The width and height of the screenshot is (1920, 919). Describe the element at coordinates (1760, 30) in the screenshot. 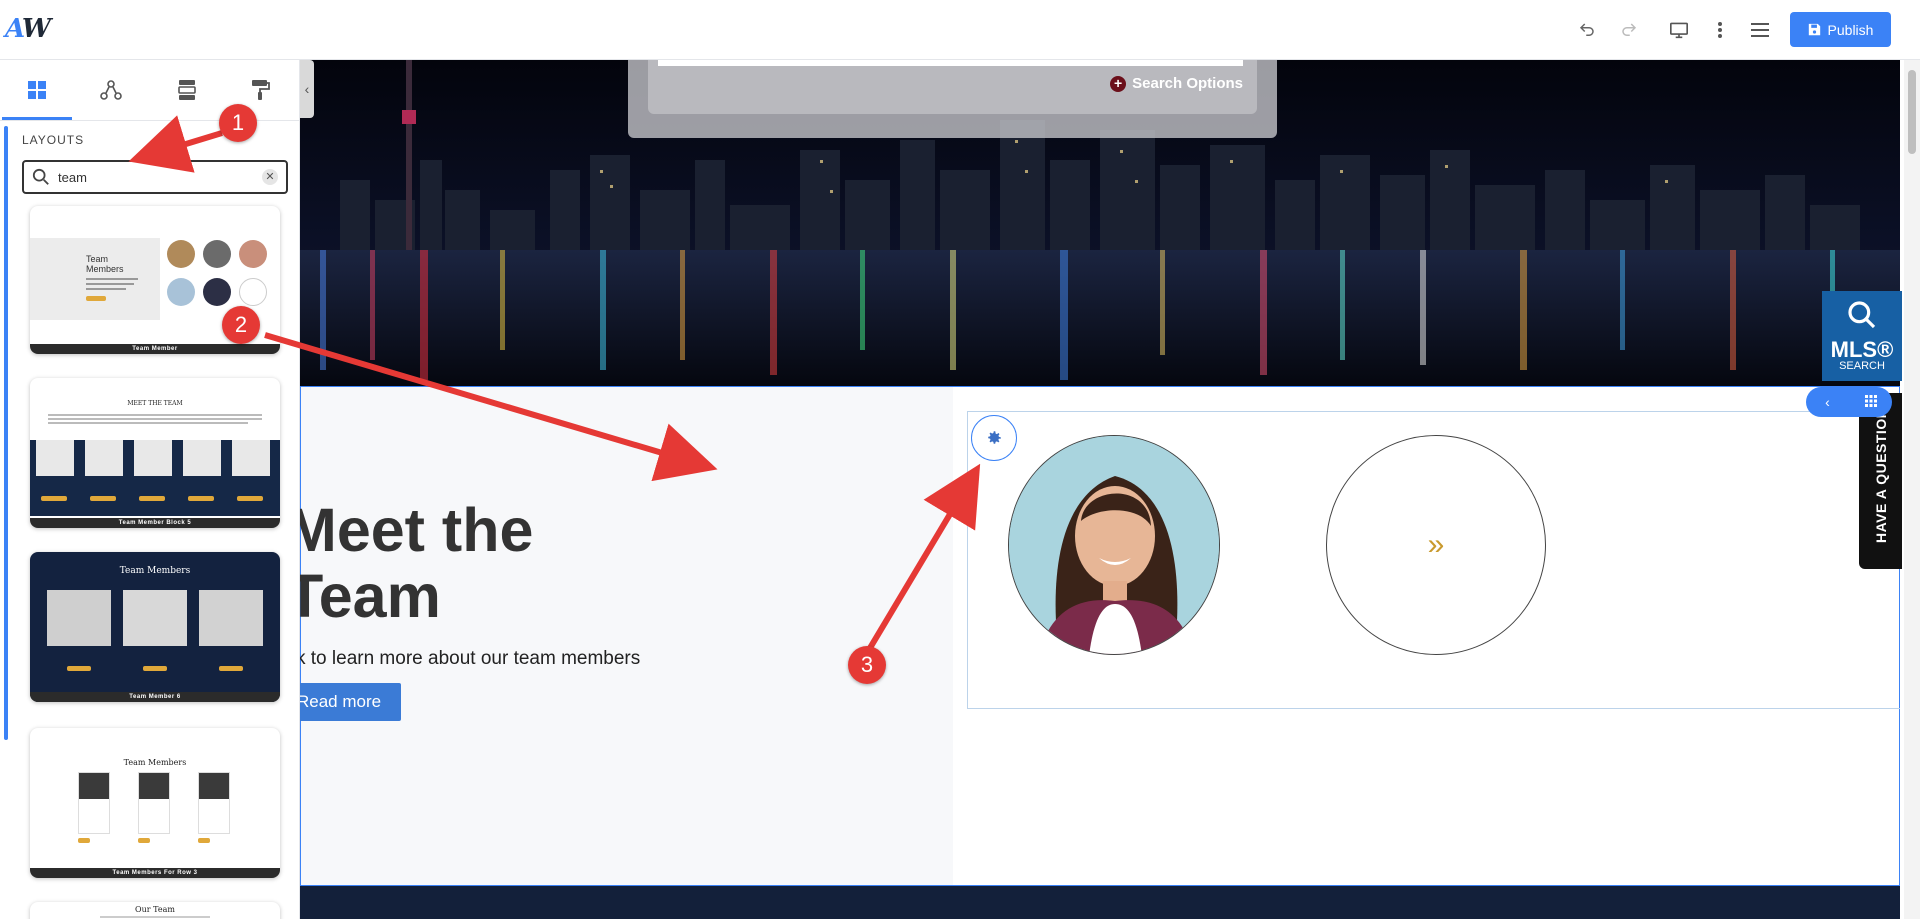

I see `hamburger-icon` at that location.